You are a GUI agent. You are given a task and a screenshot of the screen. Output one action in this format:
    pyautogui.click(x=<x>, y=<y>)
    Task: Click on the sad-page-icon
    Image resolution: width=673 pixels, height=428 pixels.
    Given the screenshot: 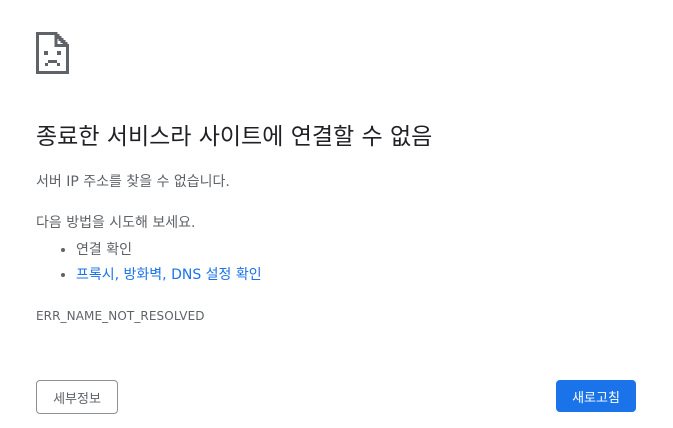 What is the action you would take?
    pyautogui.click(x=52, y=53)
    